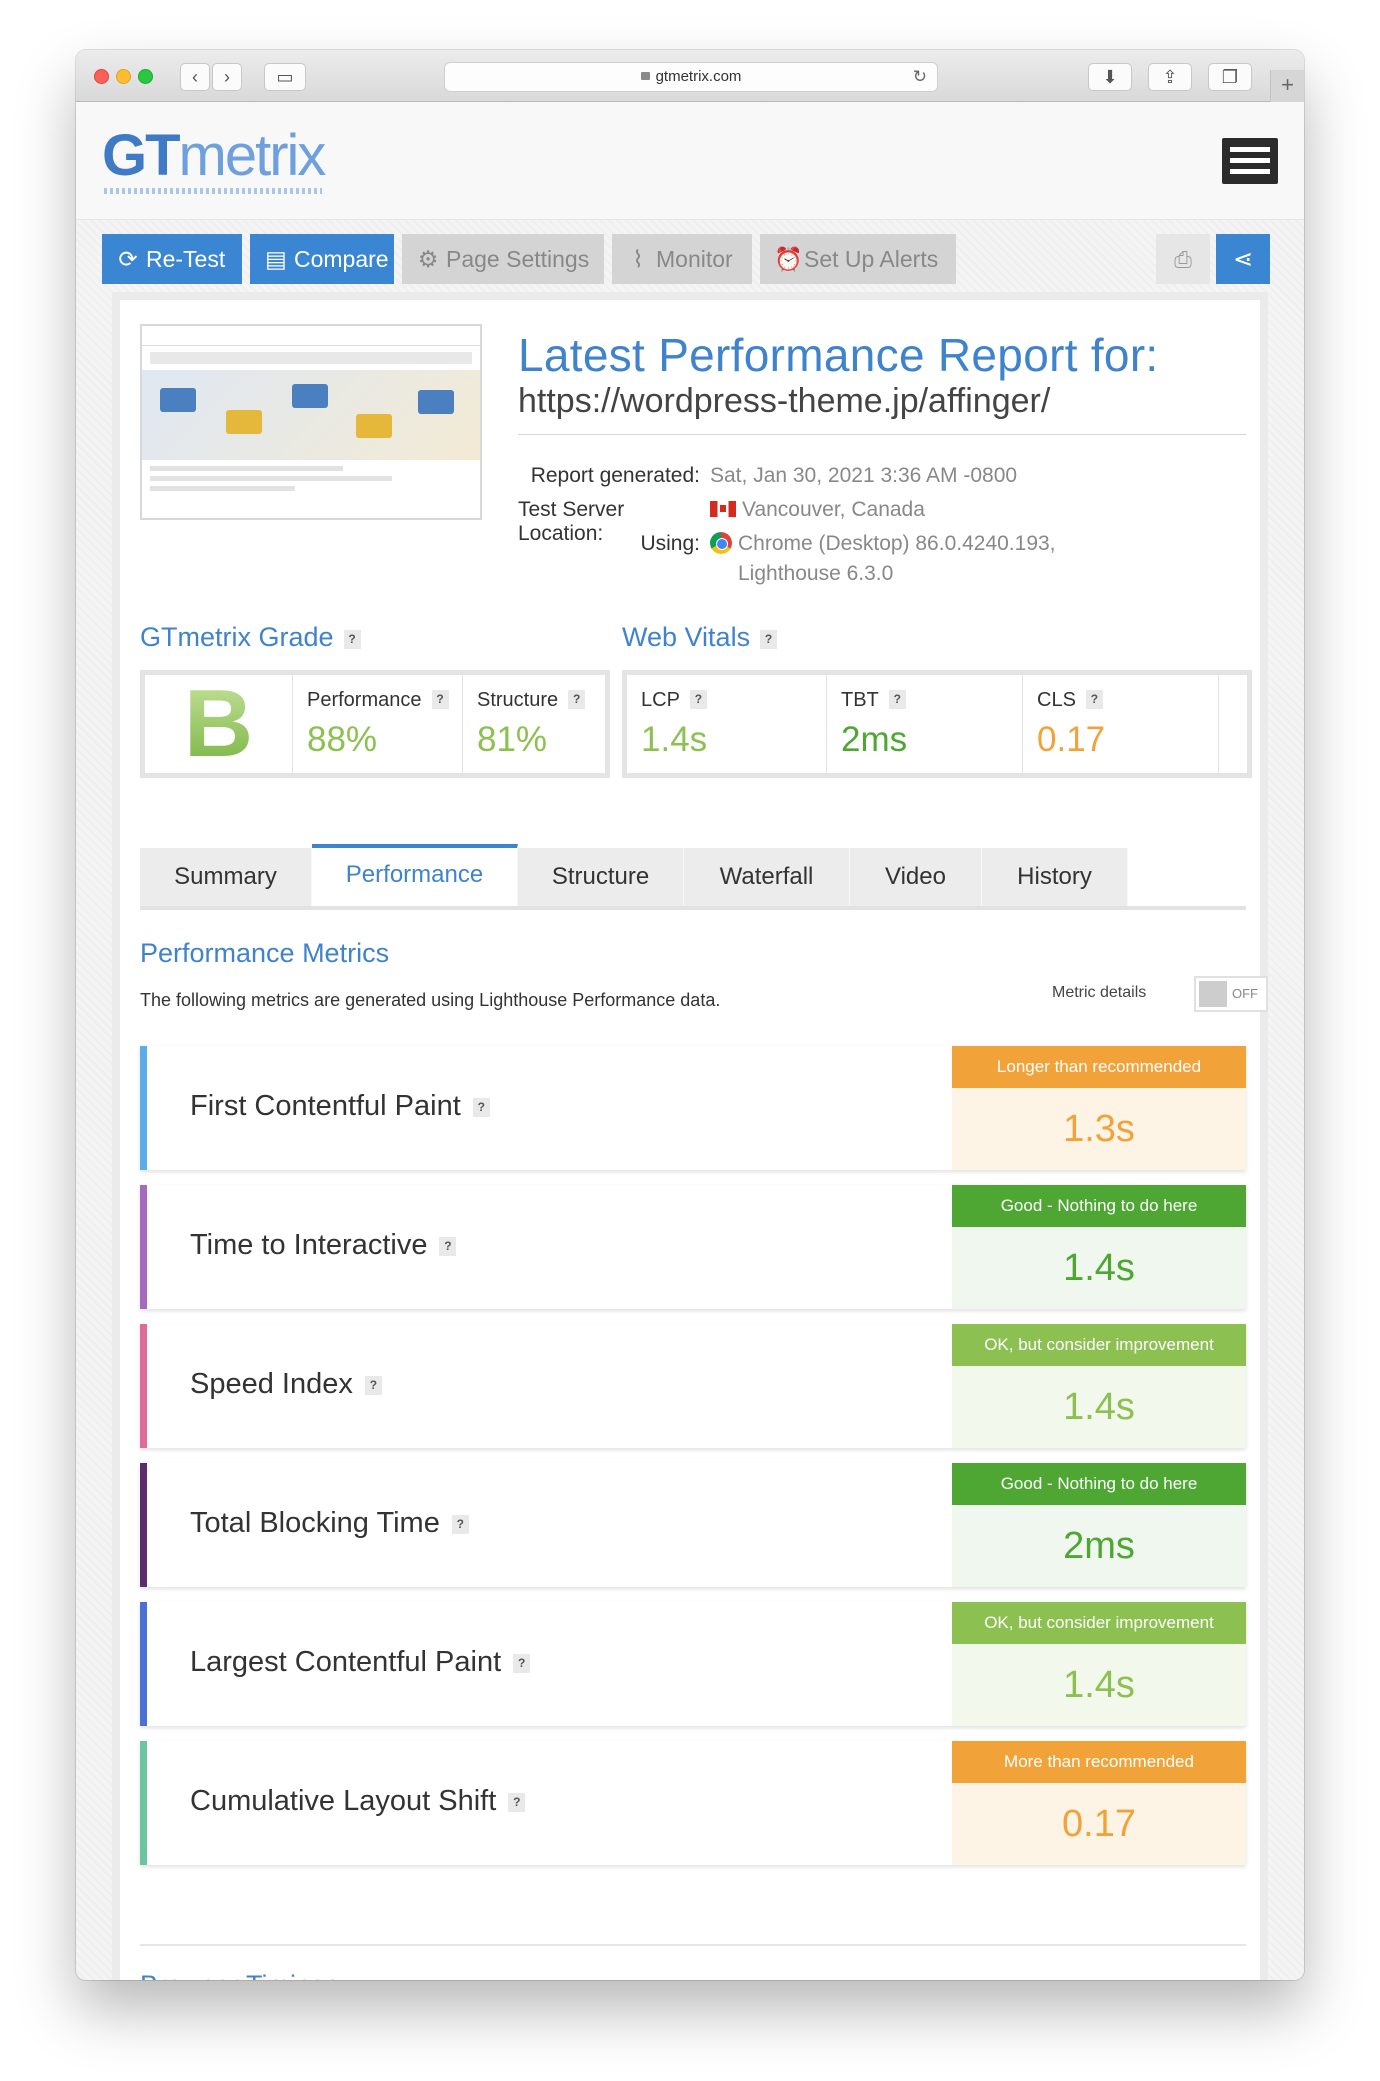  What do you see at coordinates (897, 543) in the screenshot?
I see `using-value-1: Chrome (Desktop) 86.0.4240.193,` at bounding box center [897, 543].